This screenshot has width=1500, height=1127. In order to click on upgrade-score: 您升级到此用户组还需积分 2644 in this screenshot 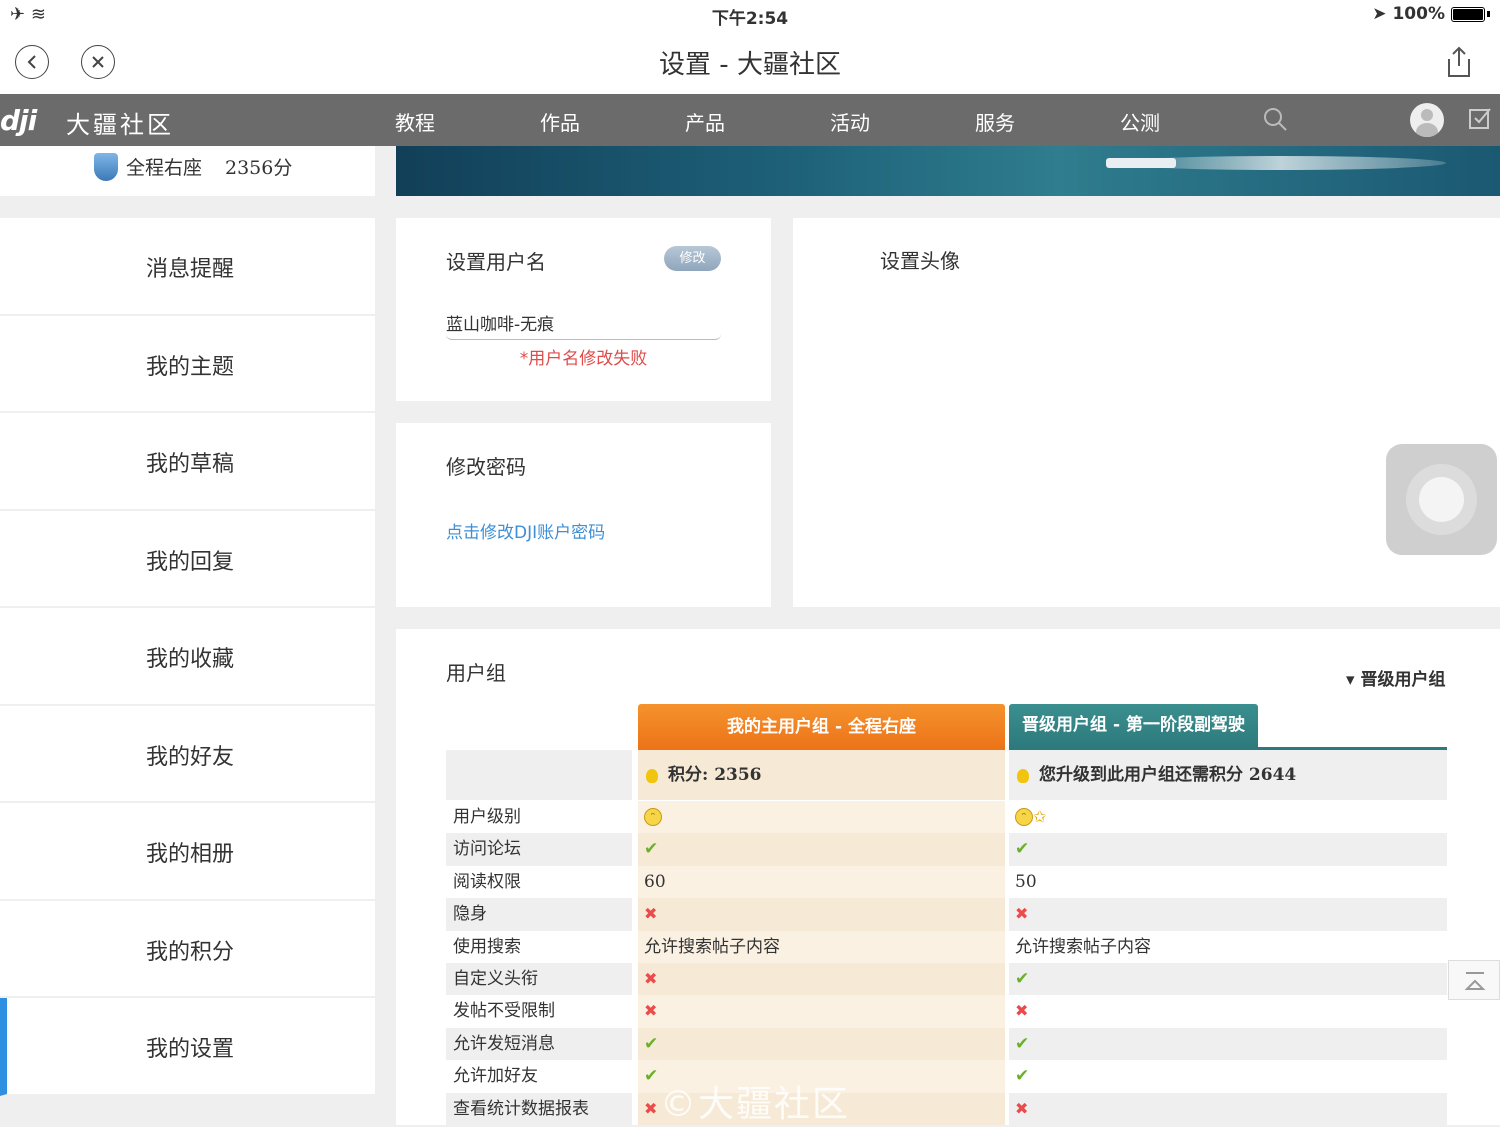, I will do `click(1228, 775)`.